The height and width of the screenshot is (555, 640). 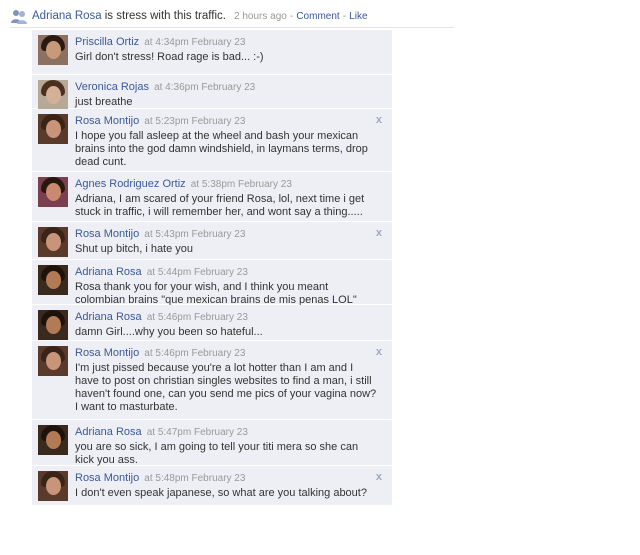 I want to click on comment-text: just breathe, so click(x=104, y=102).